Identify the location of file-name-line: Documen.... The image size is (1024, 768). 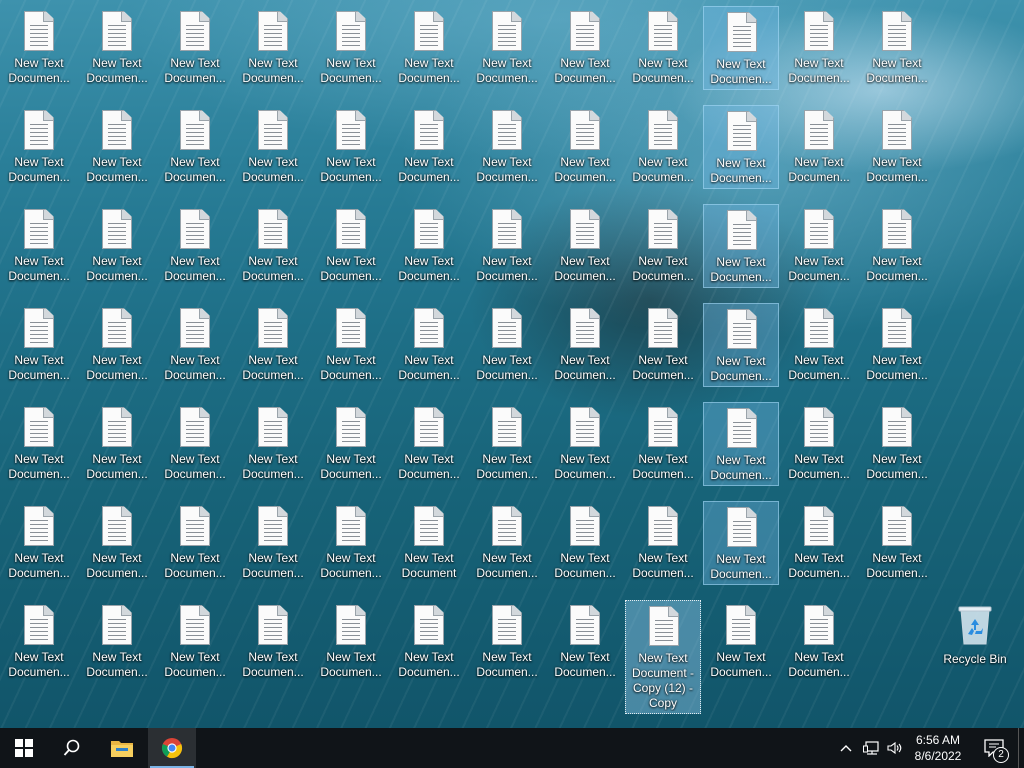
(429, 177).